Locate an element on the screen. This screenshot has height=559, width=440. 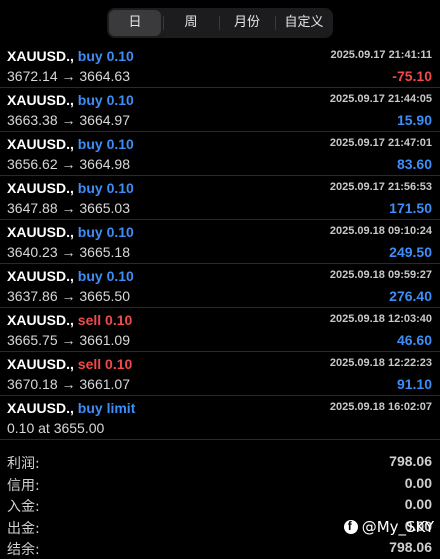
order-prices: 3647.88 → 3665.03 is located at coordinates (68, 208).